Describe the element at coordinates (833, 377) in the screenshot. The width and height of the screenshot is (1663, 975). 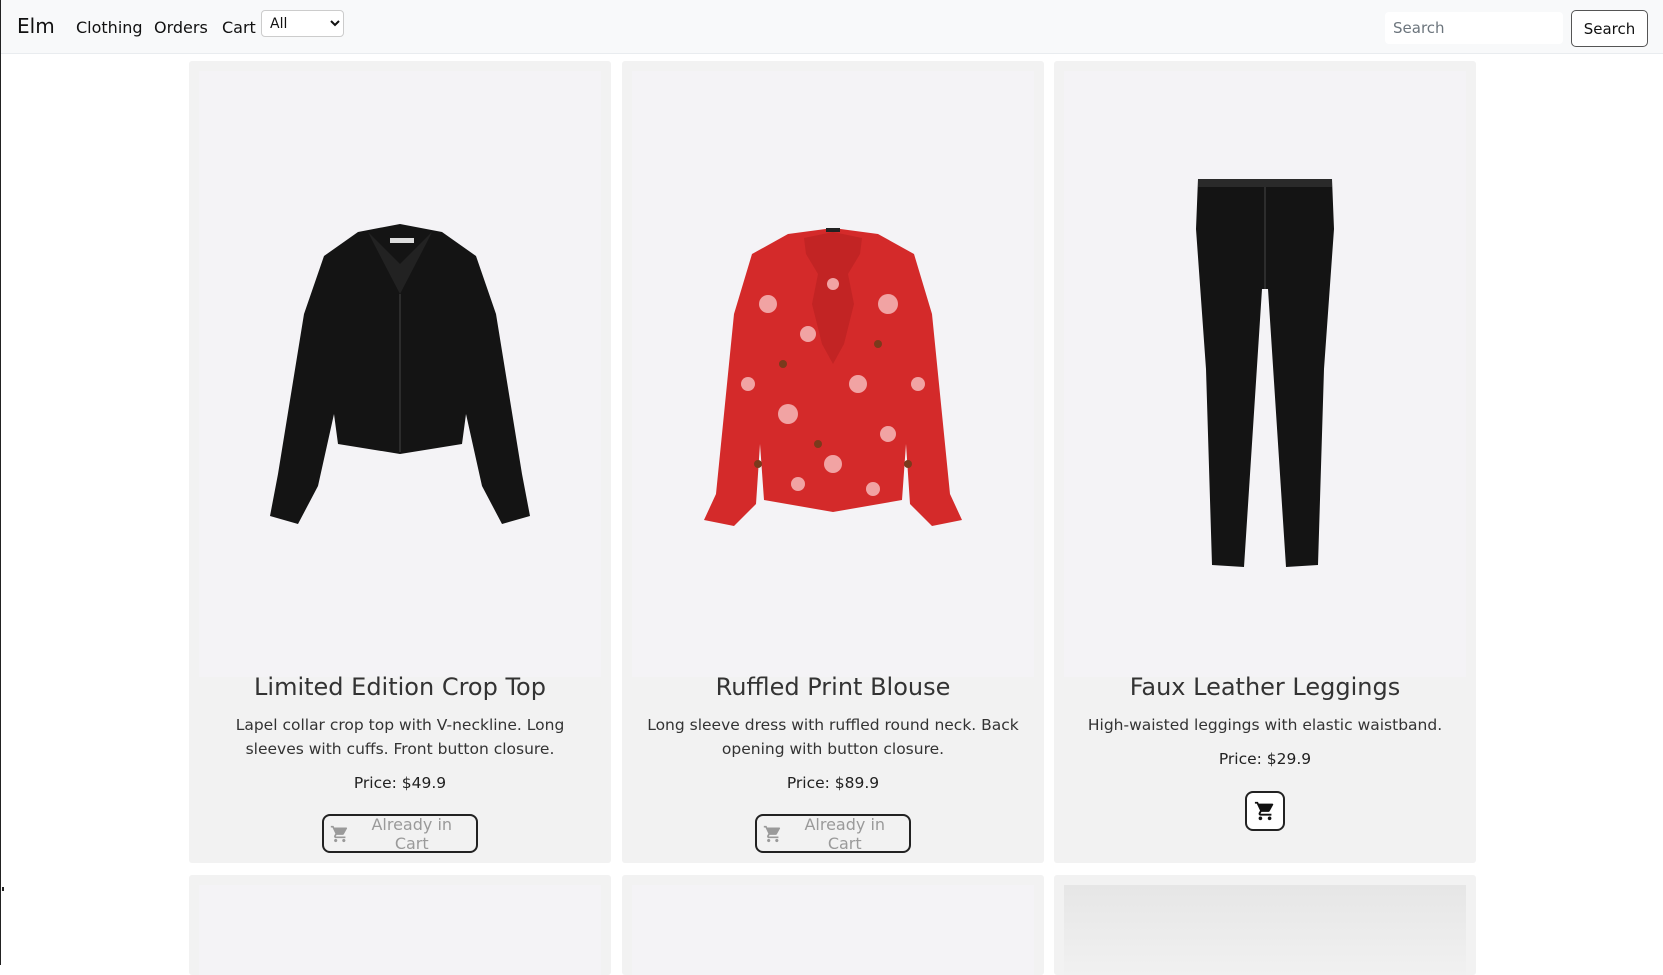
I see `red-floral-blouse-image` at that location.